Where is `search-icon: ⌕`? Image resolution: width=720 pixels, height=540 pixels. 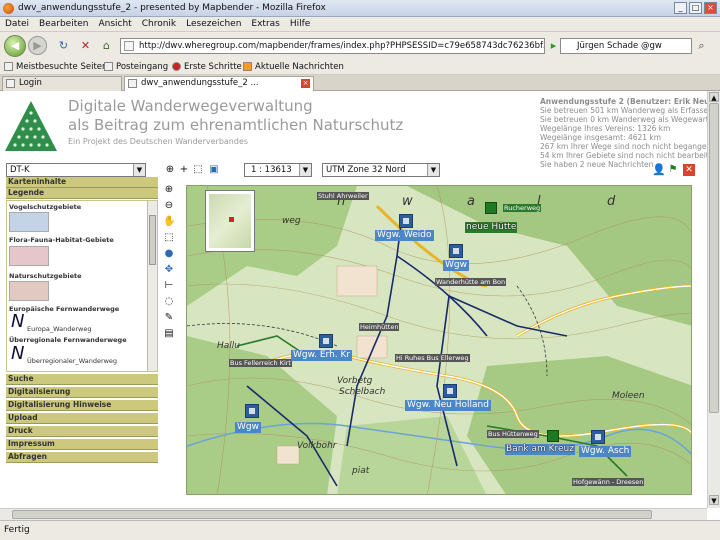
search-icon: ⌕ is located at coordinates (701, 45).